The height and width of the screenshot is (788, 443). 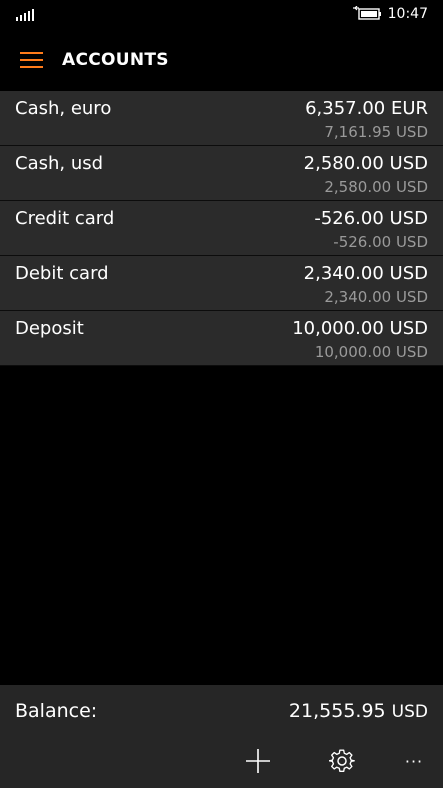 What do you see at coordinates (376, 187) in the screenshot?
I see `account-amount-usd: 2,580.00 USD` at bounding box center [376, 187].